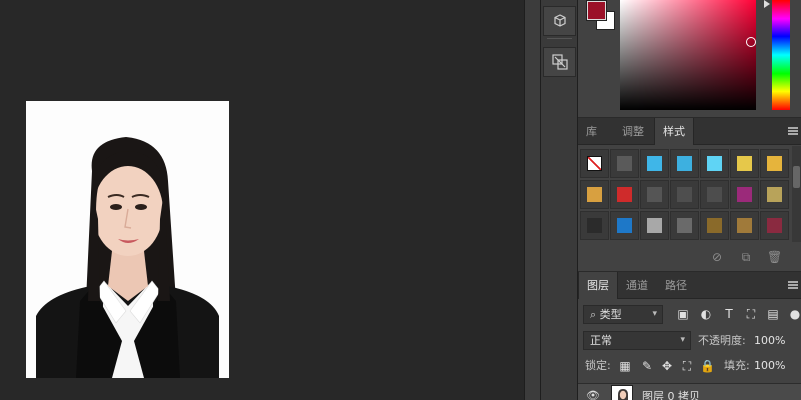 This screenshot has height=400, width=801. I want to click on image-filter-icon: ▣, so click(683, 314).